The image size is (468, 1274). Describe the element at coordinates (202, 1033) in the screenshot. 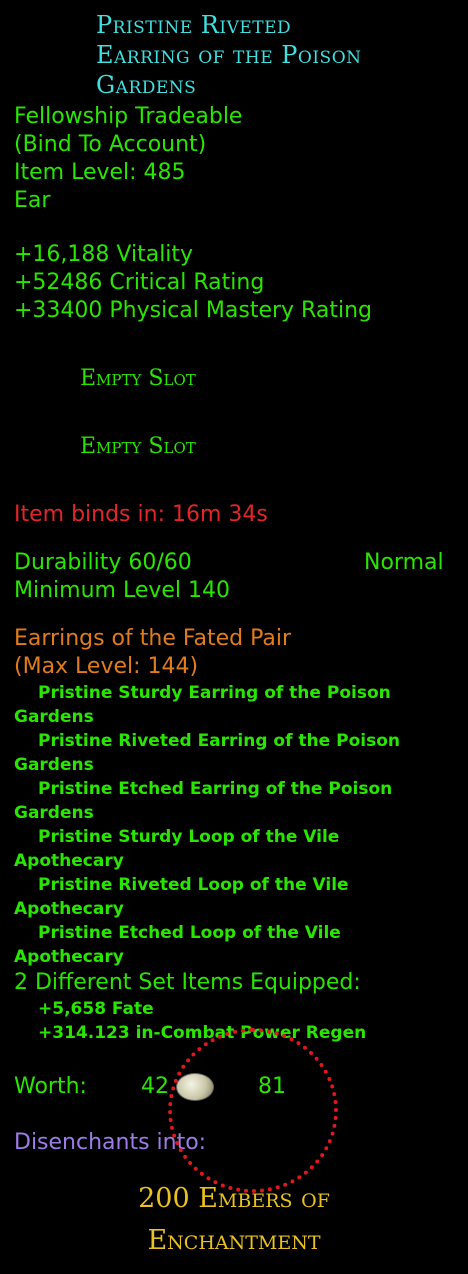

I see `set-bonus: +314.123 in-Combat Power Regen` at that location.